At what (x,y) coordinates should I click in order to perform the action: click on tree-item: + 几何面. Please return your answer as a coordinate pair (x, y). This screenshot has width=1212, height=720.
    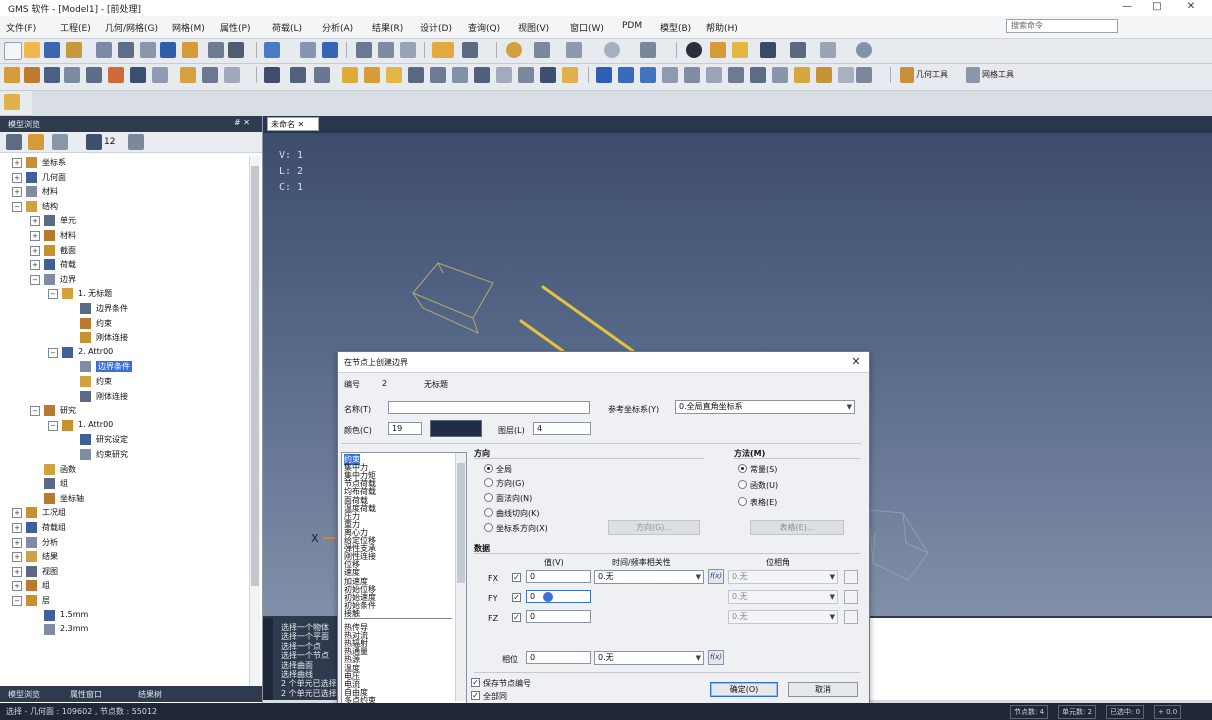
    Looking at the image, I should click on (124, 178).